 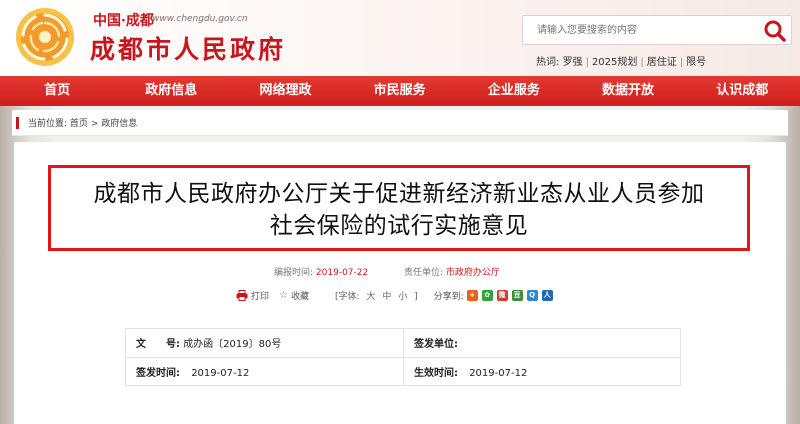 What do you see at coordinates (377, 295) in the screenshot?
I see `font-size-selector: [字体: 大 中 小 ]` at bounding box center [377, 295].